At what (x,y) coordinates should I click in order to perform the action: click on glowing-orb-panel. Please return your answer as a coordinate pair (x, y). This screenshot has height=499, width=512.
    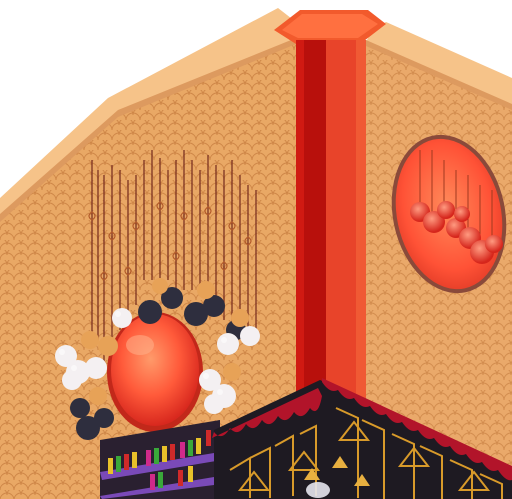
    Looking at the image, I should click on (155, 372).